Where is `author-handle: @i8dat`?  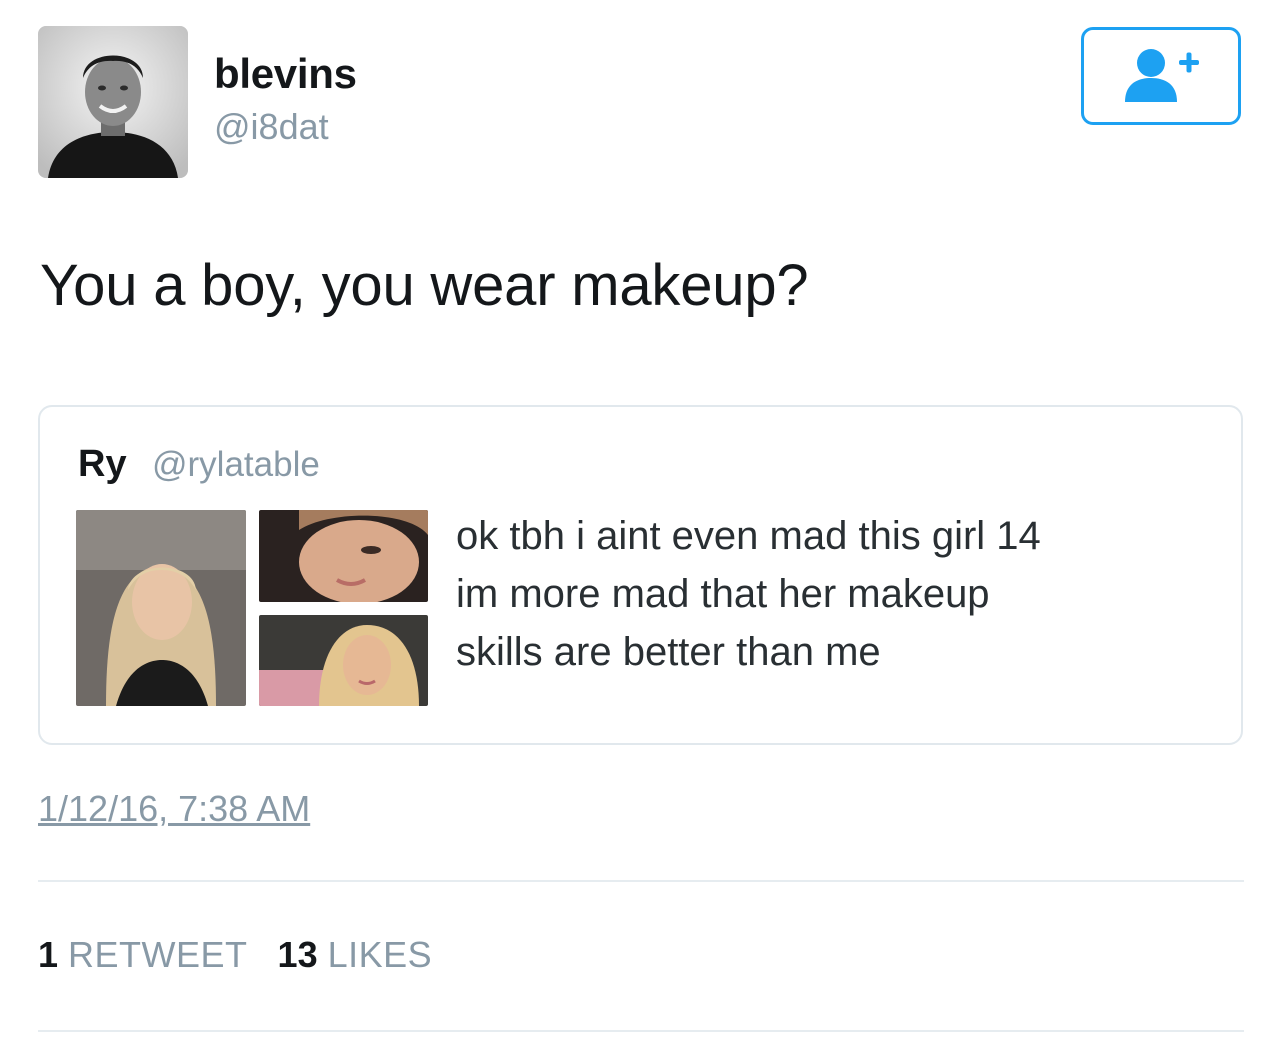 author-handle: @i8dat is located at coordinates (271, 127).